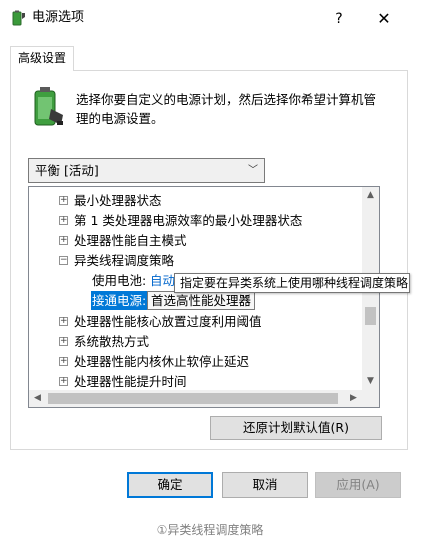 Image resolution: width=447 pixels, height=546 pixels. Describe the element at coordinates (353, 398) in the screenshot. I see `scroll-right-icon: ▶` at that location.